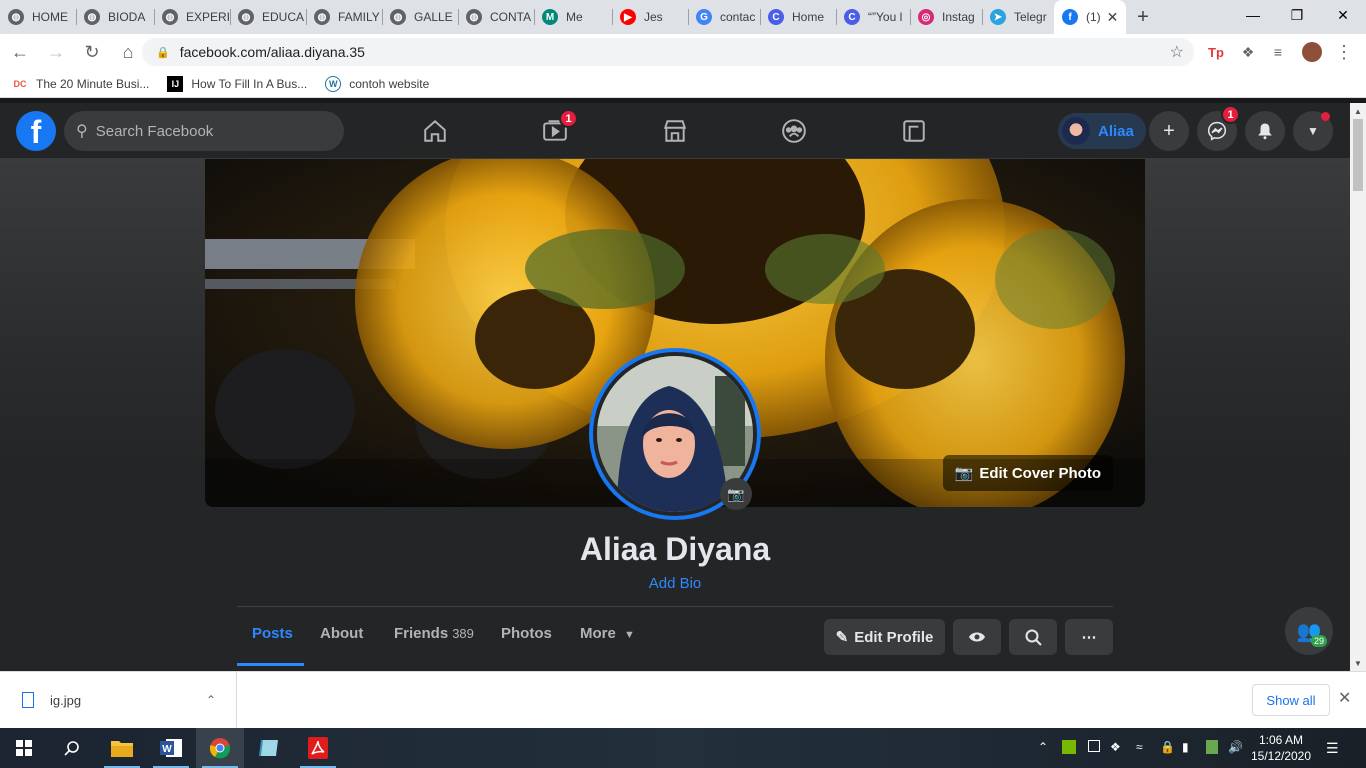 This screenshot has height=768, width=1366. I want to click on battery-icon: ▮, so click(1185, 747).